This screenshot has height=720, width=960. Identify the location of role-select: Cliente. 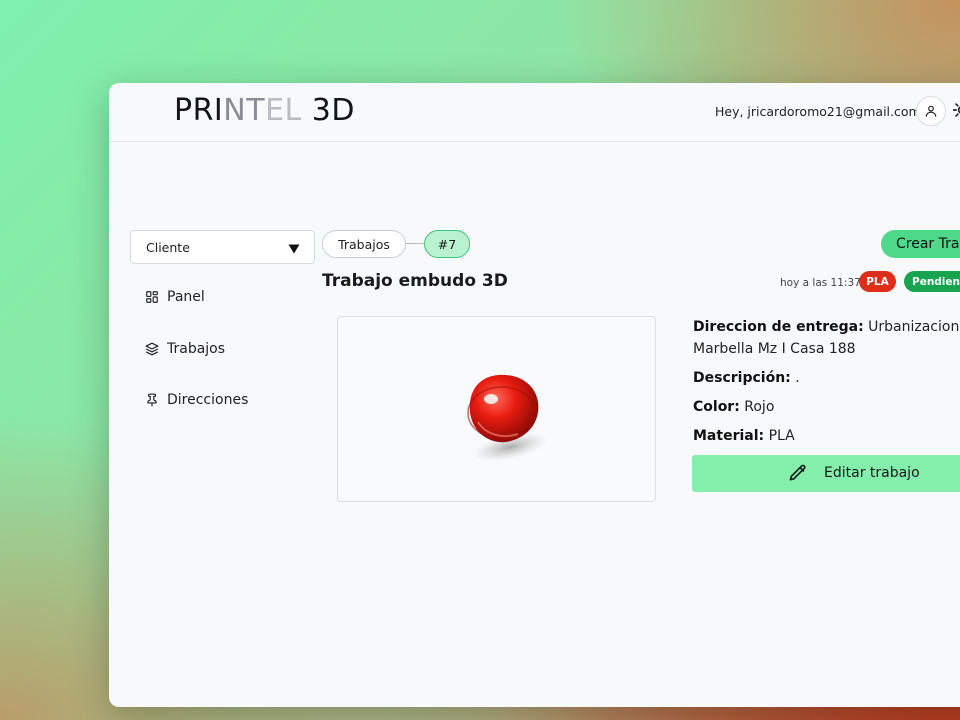
(222, 247).